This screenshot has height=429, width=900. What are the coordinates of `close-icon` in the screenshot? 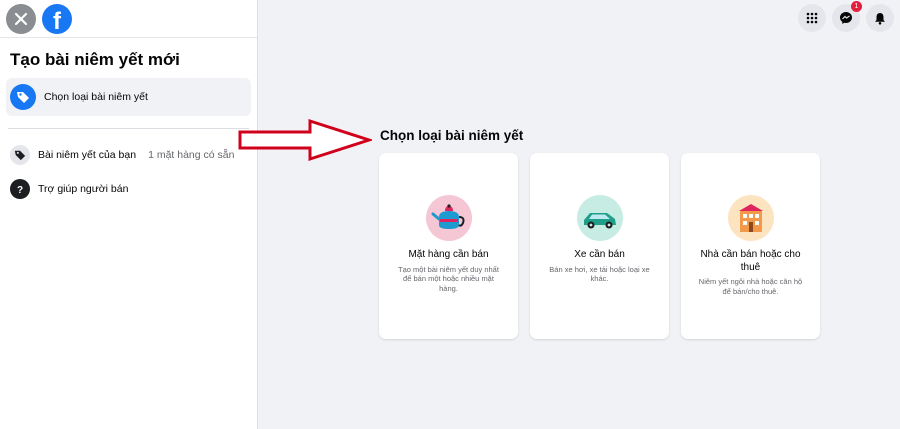 It's located at (21, 18).